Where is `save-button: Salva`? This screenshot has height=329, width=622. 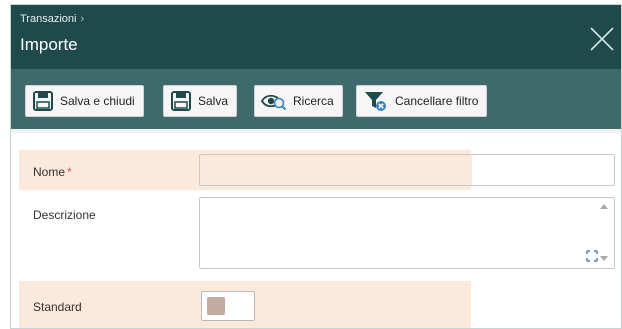 save-button: Salva is located at coordinates (200, 101).